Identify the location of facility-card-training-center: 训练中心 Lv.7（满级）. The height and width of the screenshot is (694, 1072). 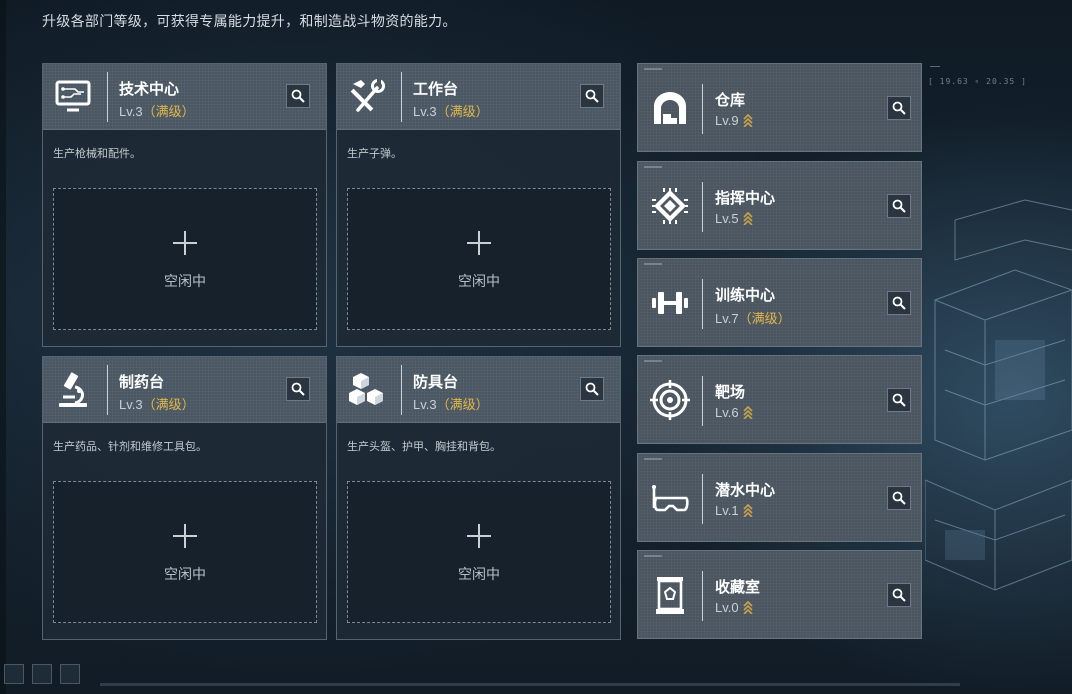
(779, 302).